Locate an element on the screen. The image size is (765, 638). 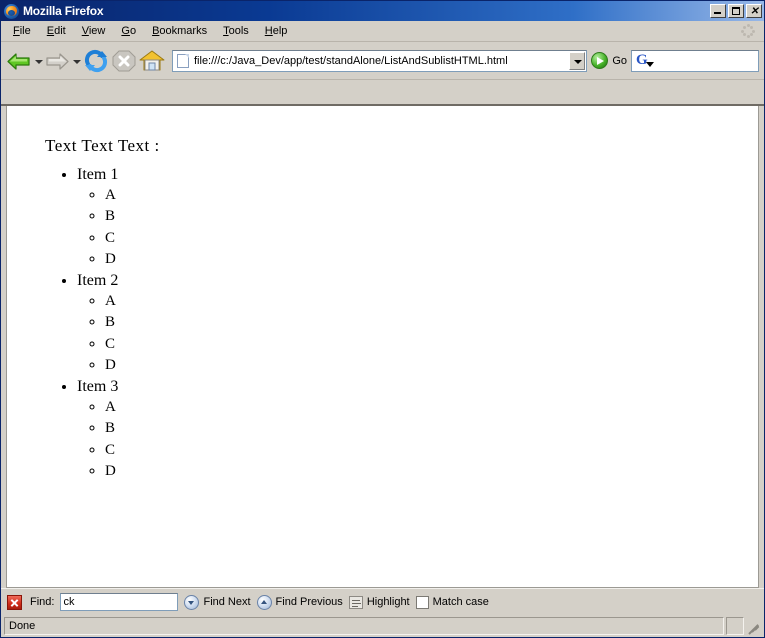
menu-item-bookmarks: Bookmarks is located at coordinates (179, 31).